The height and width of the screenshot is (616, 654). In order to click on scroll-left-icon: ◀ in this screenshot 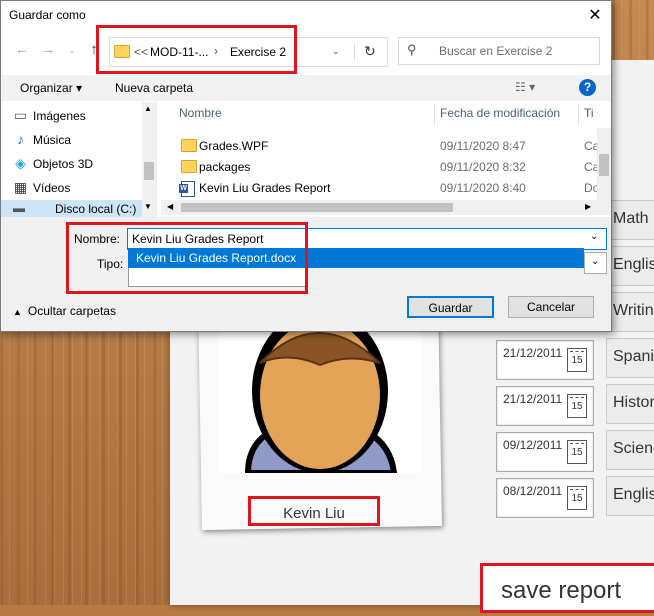, I will do `click(170, 206)`.